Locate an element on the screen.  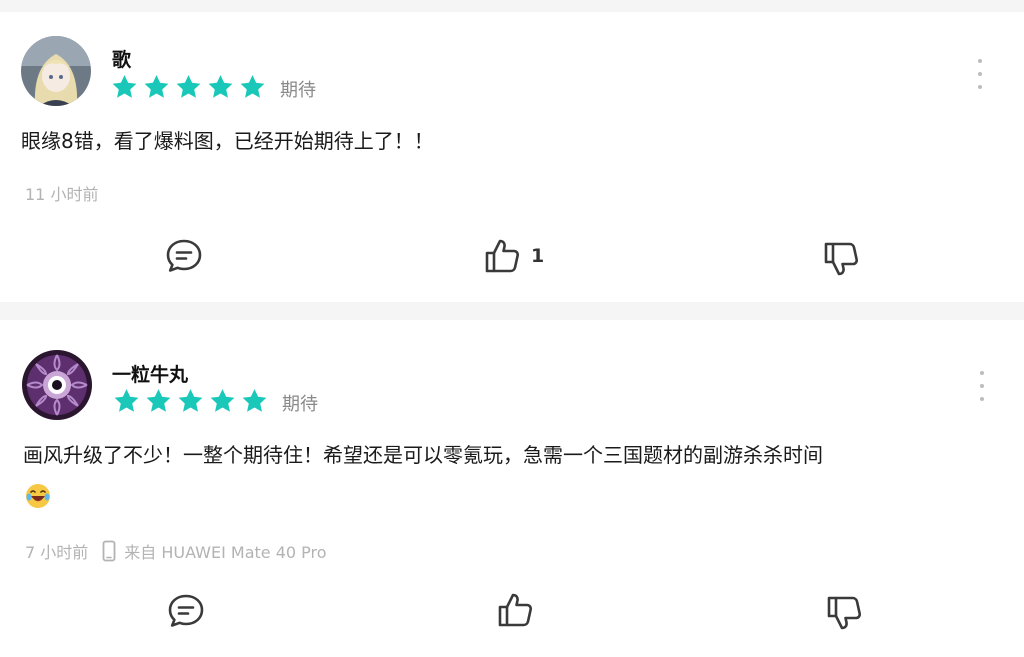
purple-eye-avatar-icon is located at coordinates (57, 385).